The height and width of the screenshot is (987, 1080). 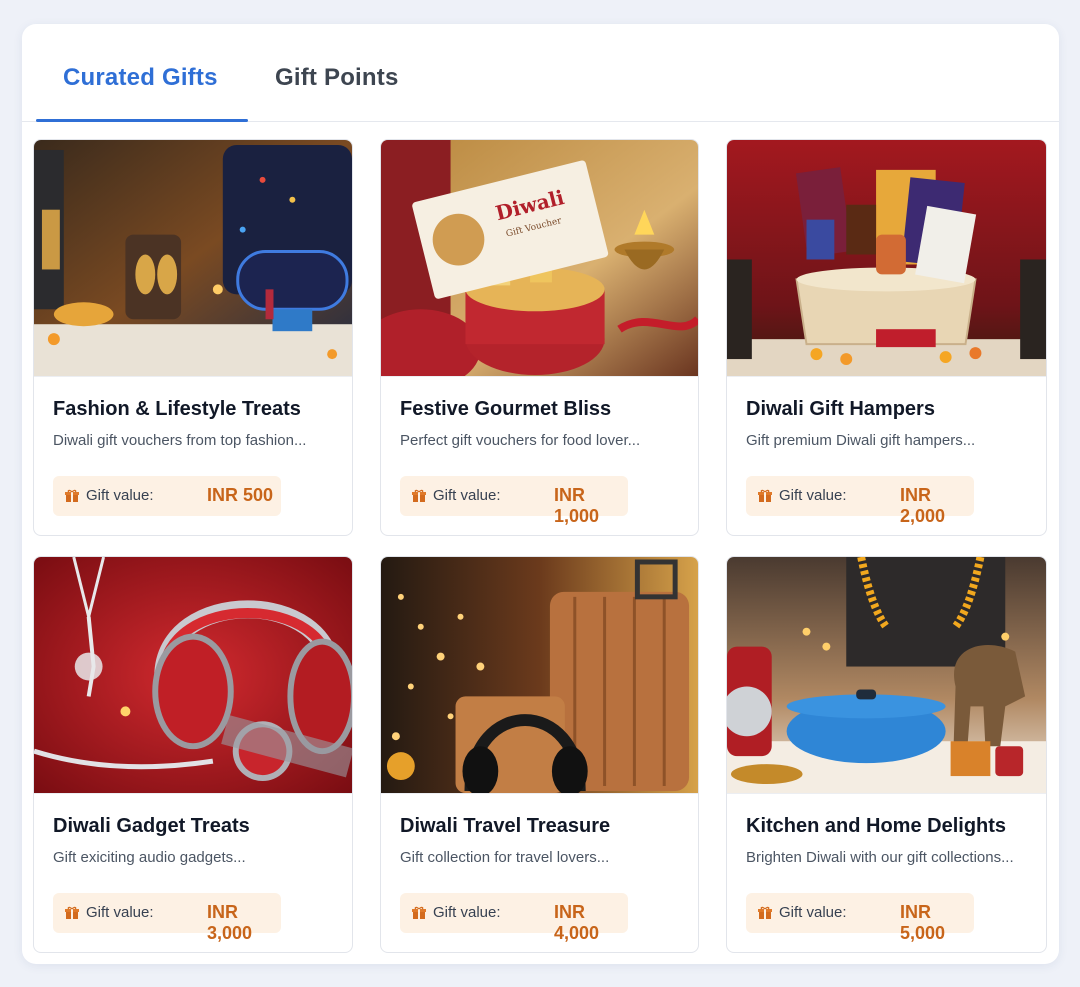 What do you see at coordinates (167, 918) in the screenshot?
I see `gift-value-chip: Gift value: INR 3,000` at bounding box center [167, 918].